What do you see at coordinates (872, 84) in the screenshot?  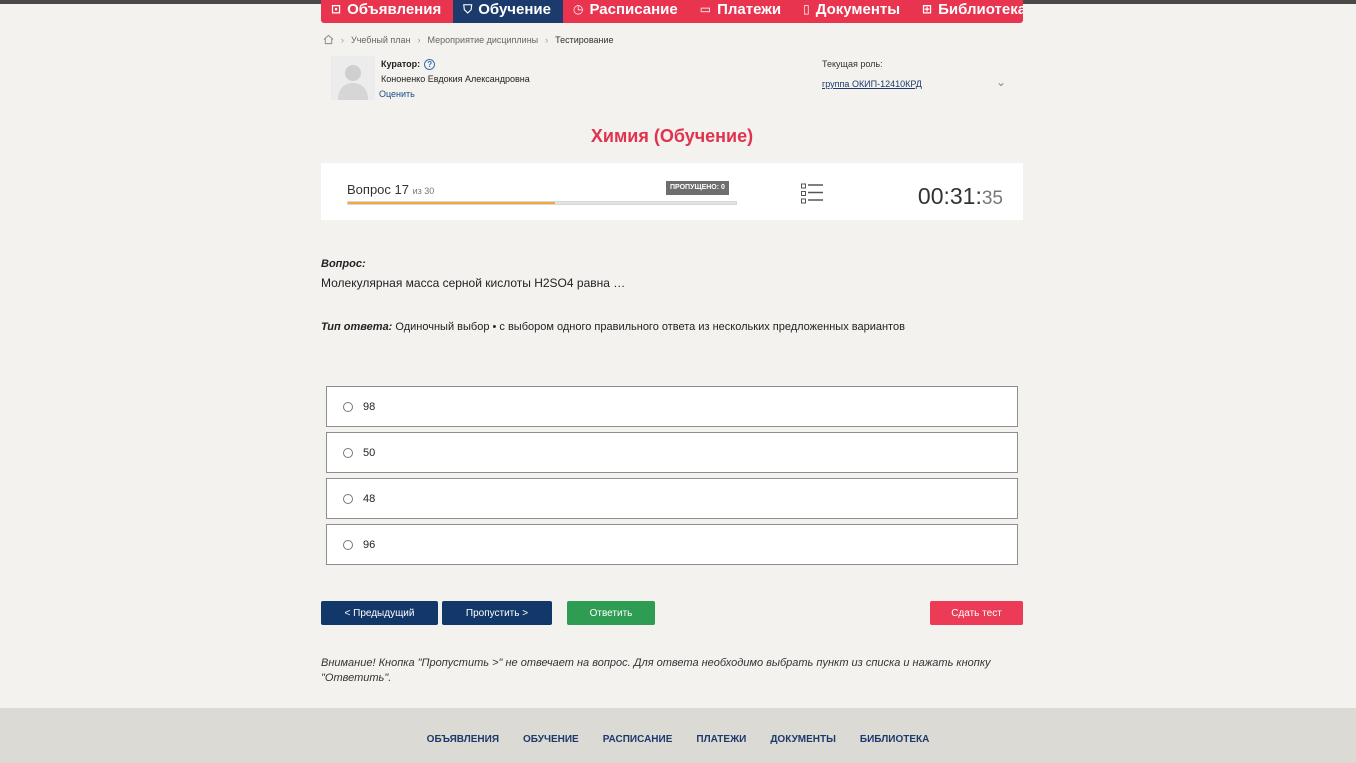 I see `role-select: группа ОКИП-12410КРД` at bounding box center [872, 84].